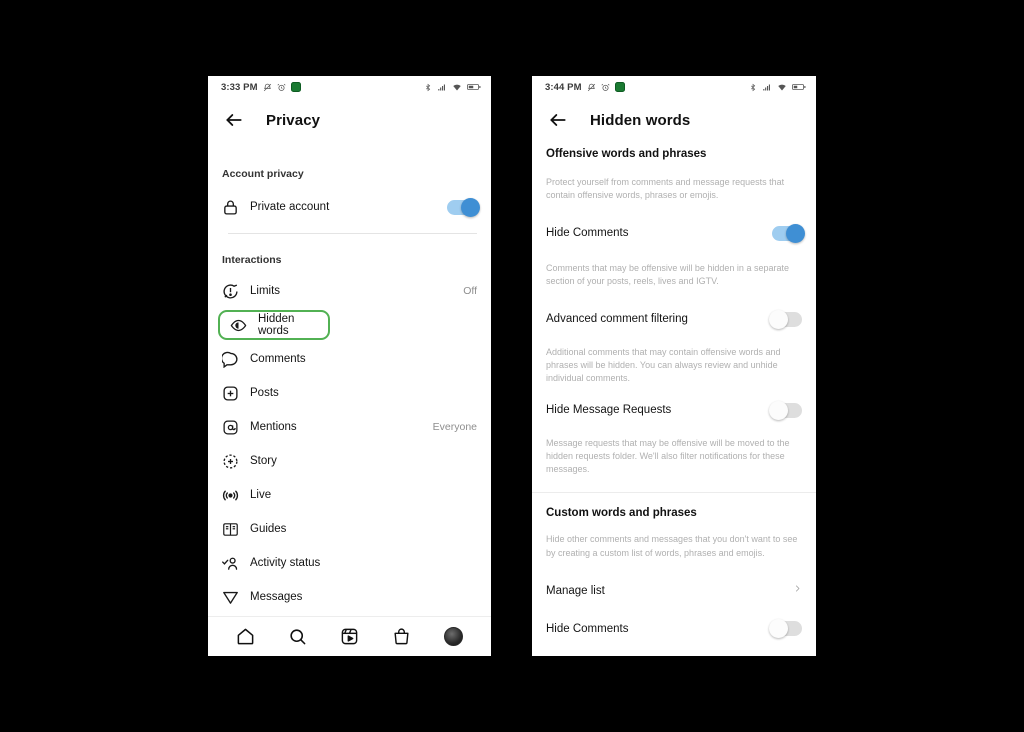 This screenshot has width=1024, height=732. Describe the element at coordinates (609, 410) in the screenshot. I see `row-label: Hide Message Requests` at that location.